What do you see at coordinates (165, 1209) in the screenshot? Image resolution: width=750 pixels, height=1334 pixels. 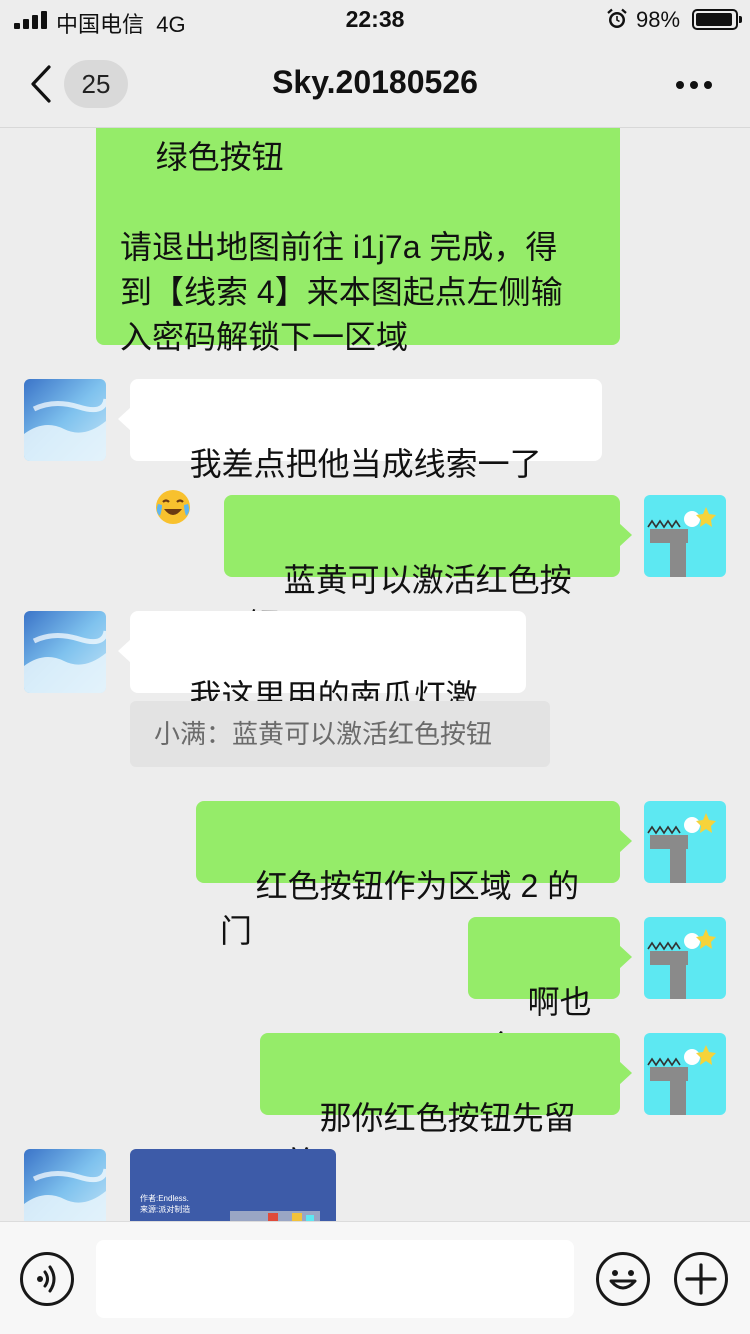 I see `image-caption-source: 来源:派对制造` at bounding box center [165, 1209].